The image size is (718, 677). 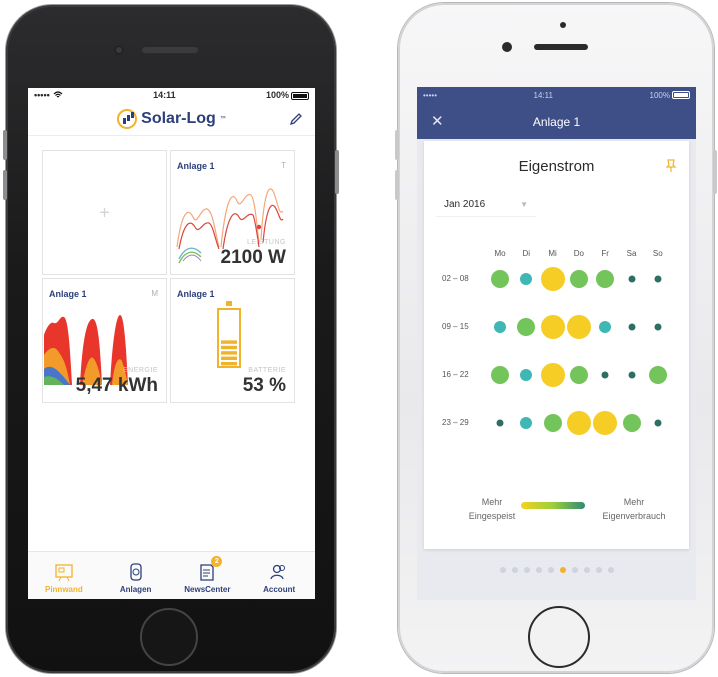 What do you see at coordinates (253, 257) in the screenshot?
I see `power-value: 2100 W` at bounding box center [253, 257].